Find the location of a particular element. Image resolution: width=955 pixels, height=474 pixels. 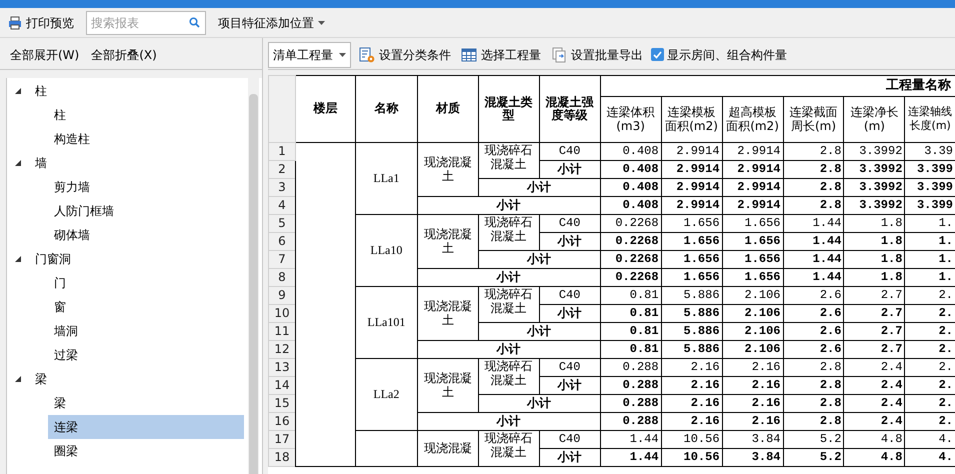

tree-item: 窗 is located at coordinates (146, 307).